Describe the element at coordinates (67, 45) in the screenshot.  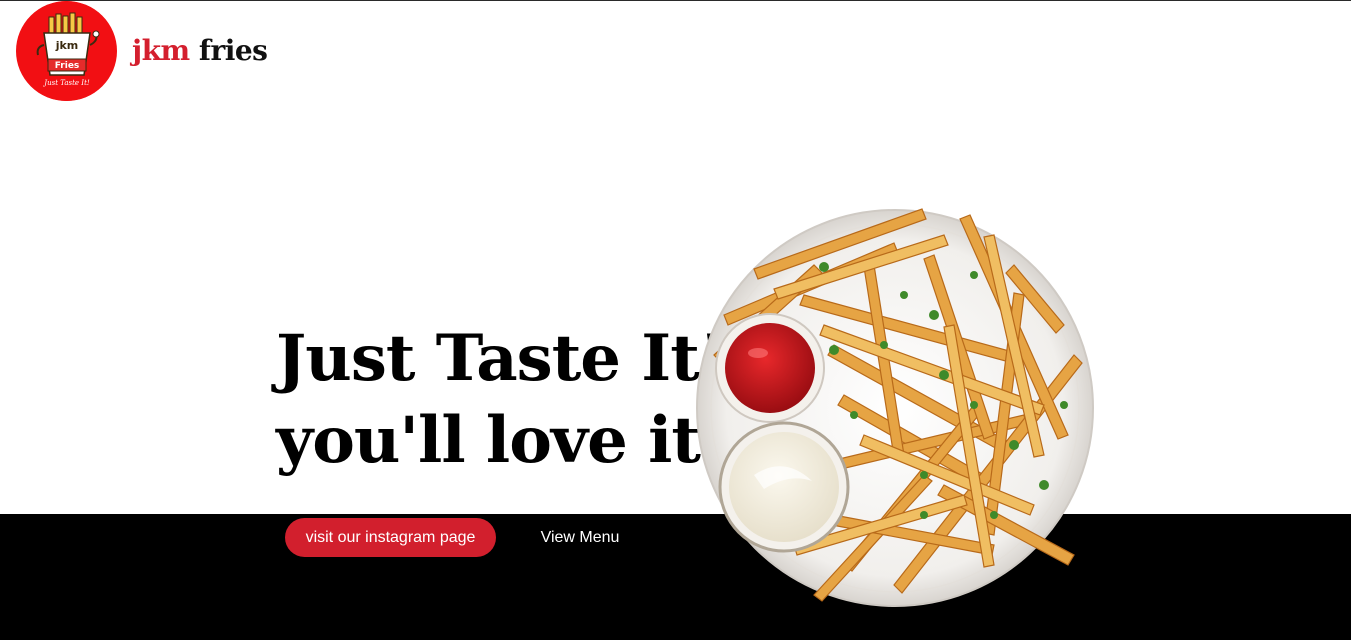
I see `logo-top-text: jkm` at that location.